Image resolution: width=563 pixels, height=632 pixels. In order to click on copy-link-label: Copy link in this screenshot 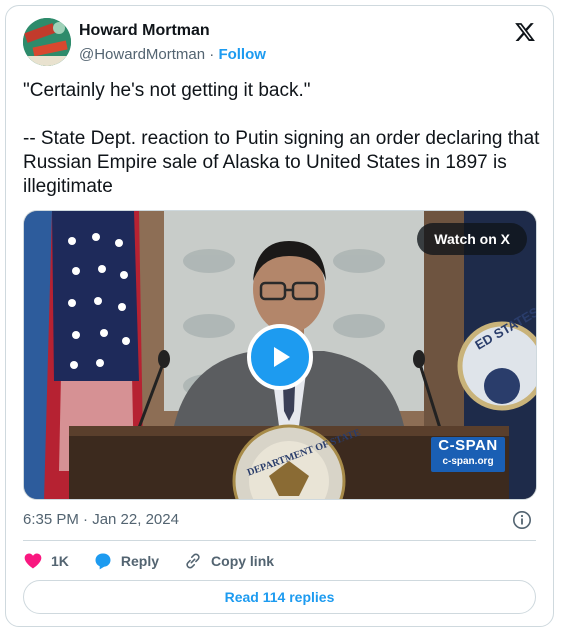, I will do `click(243, 561)`.